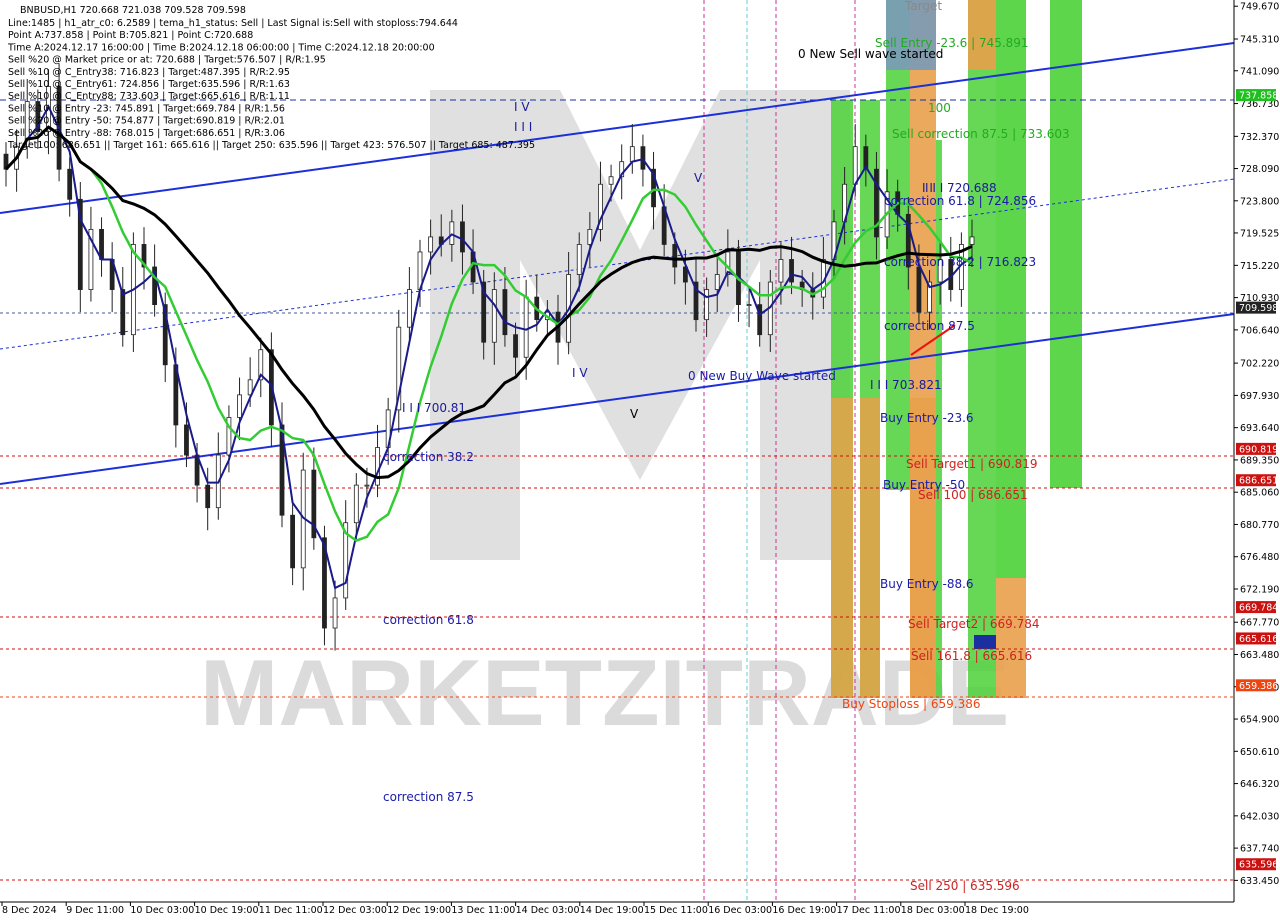 The height and width of the screenshot is (920, 1280). Describe the element at coordinates (972, 464) in the screenshot. I see `annotation-label: Sell Target1 | 690.819` at that location.